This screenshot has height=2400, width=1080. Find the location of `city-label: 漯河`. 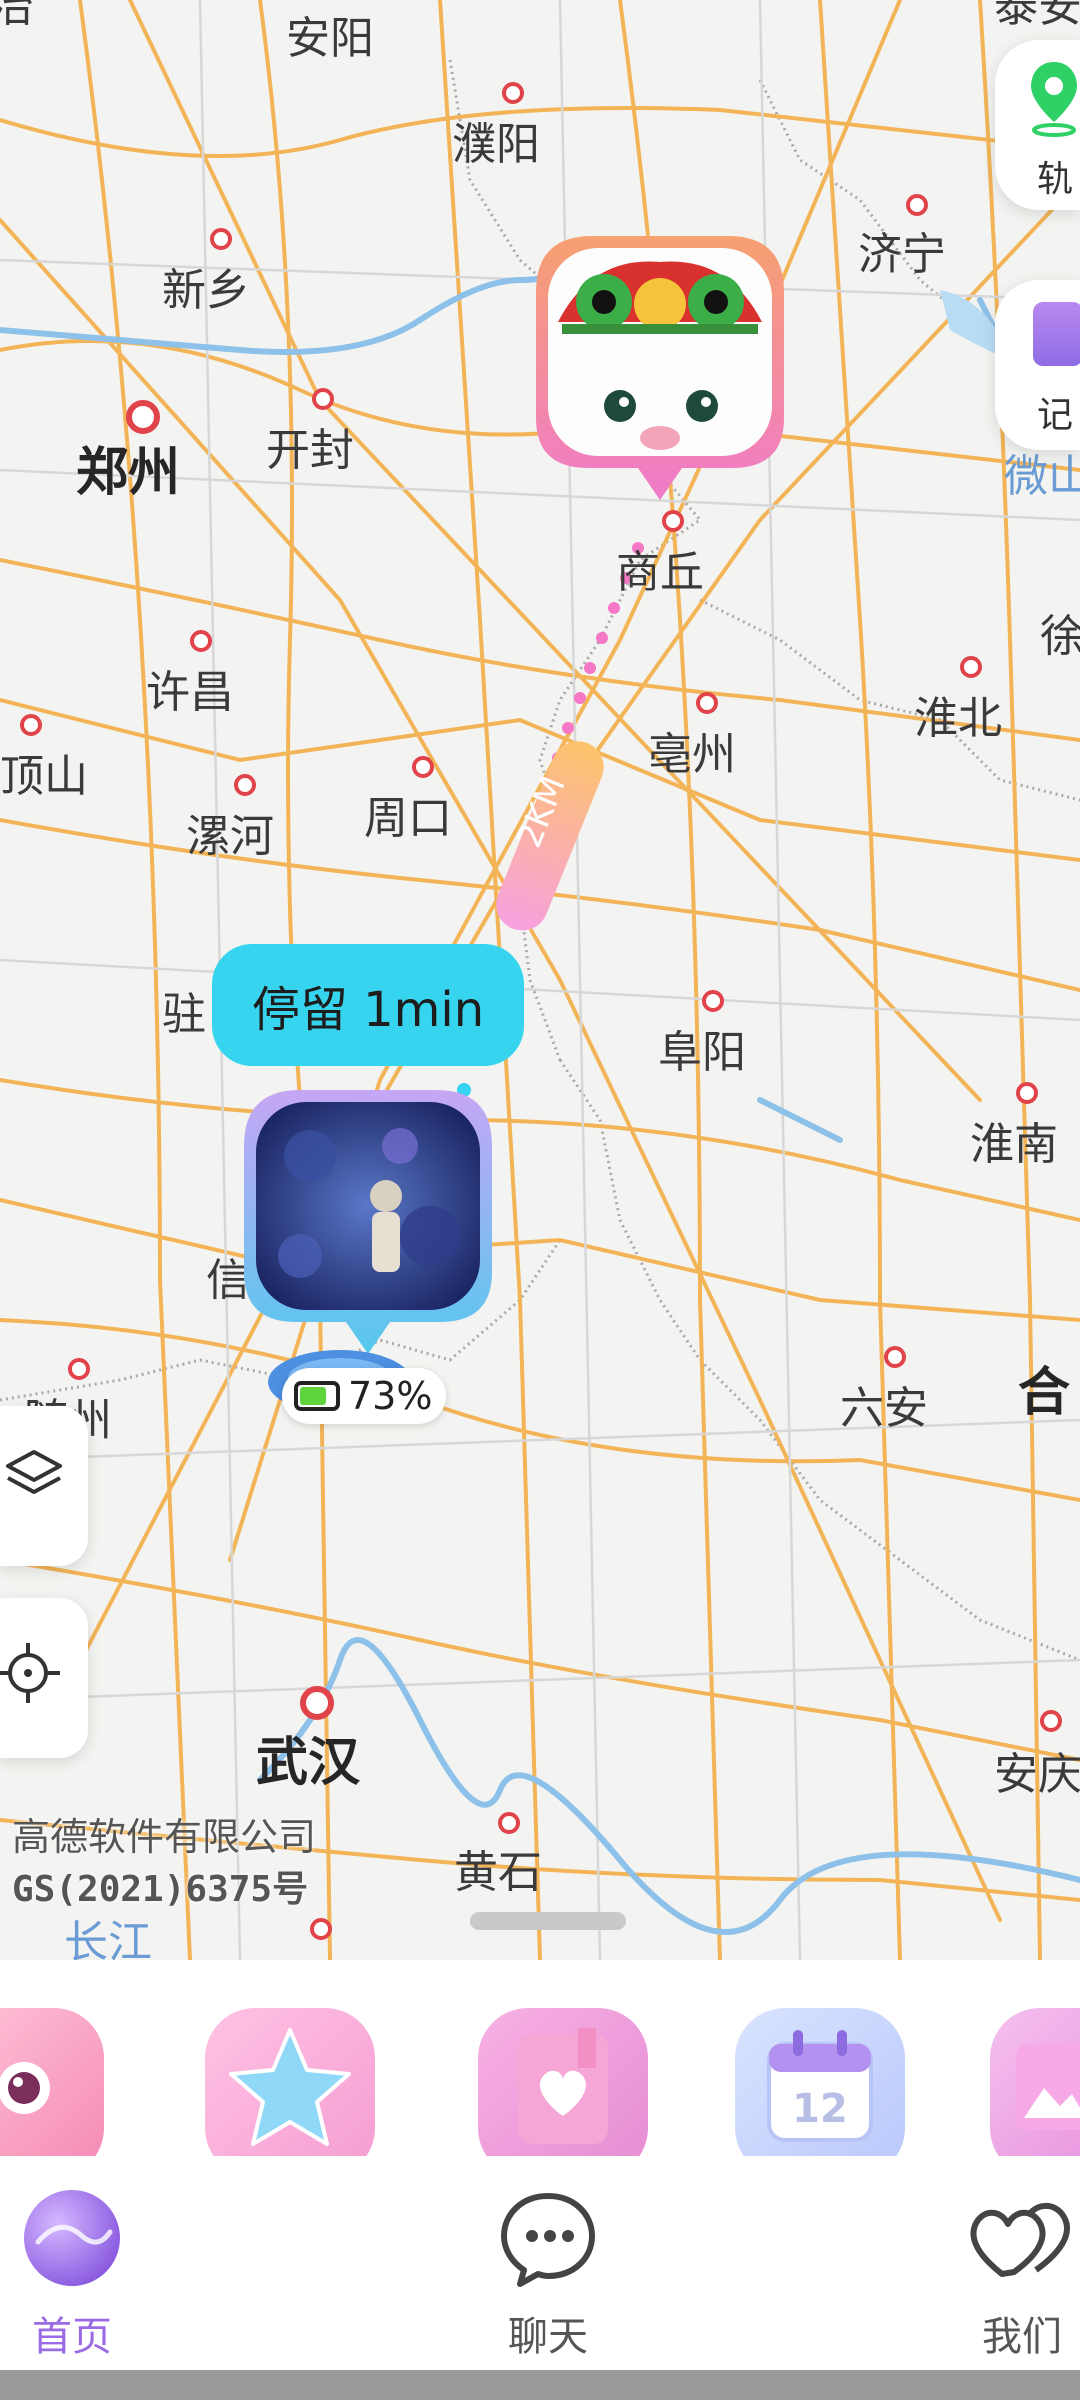

city-label: 漯河 is located at coordinates (230, 836).